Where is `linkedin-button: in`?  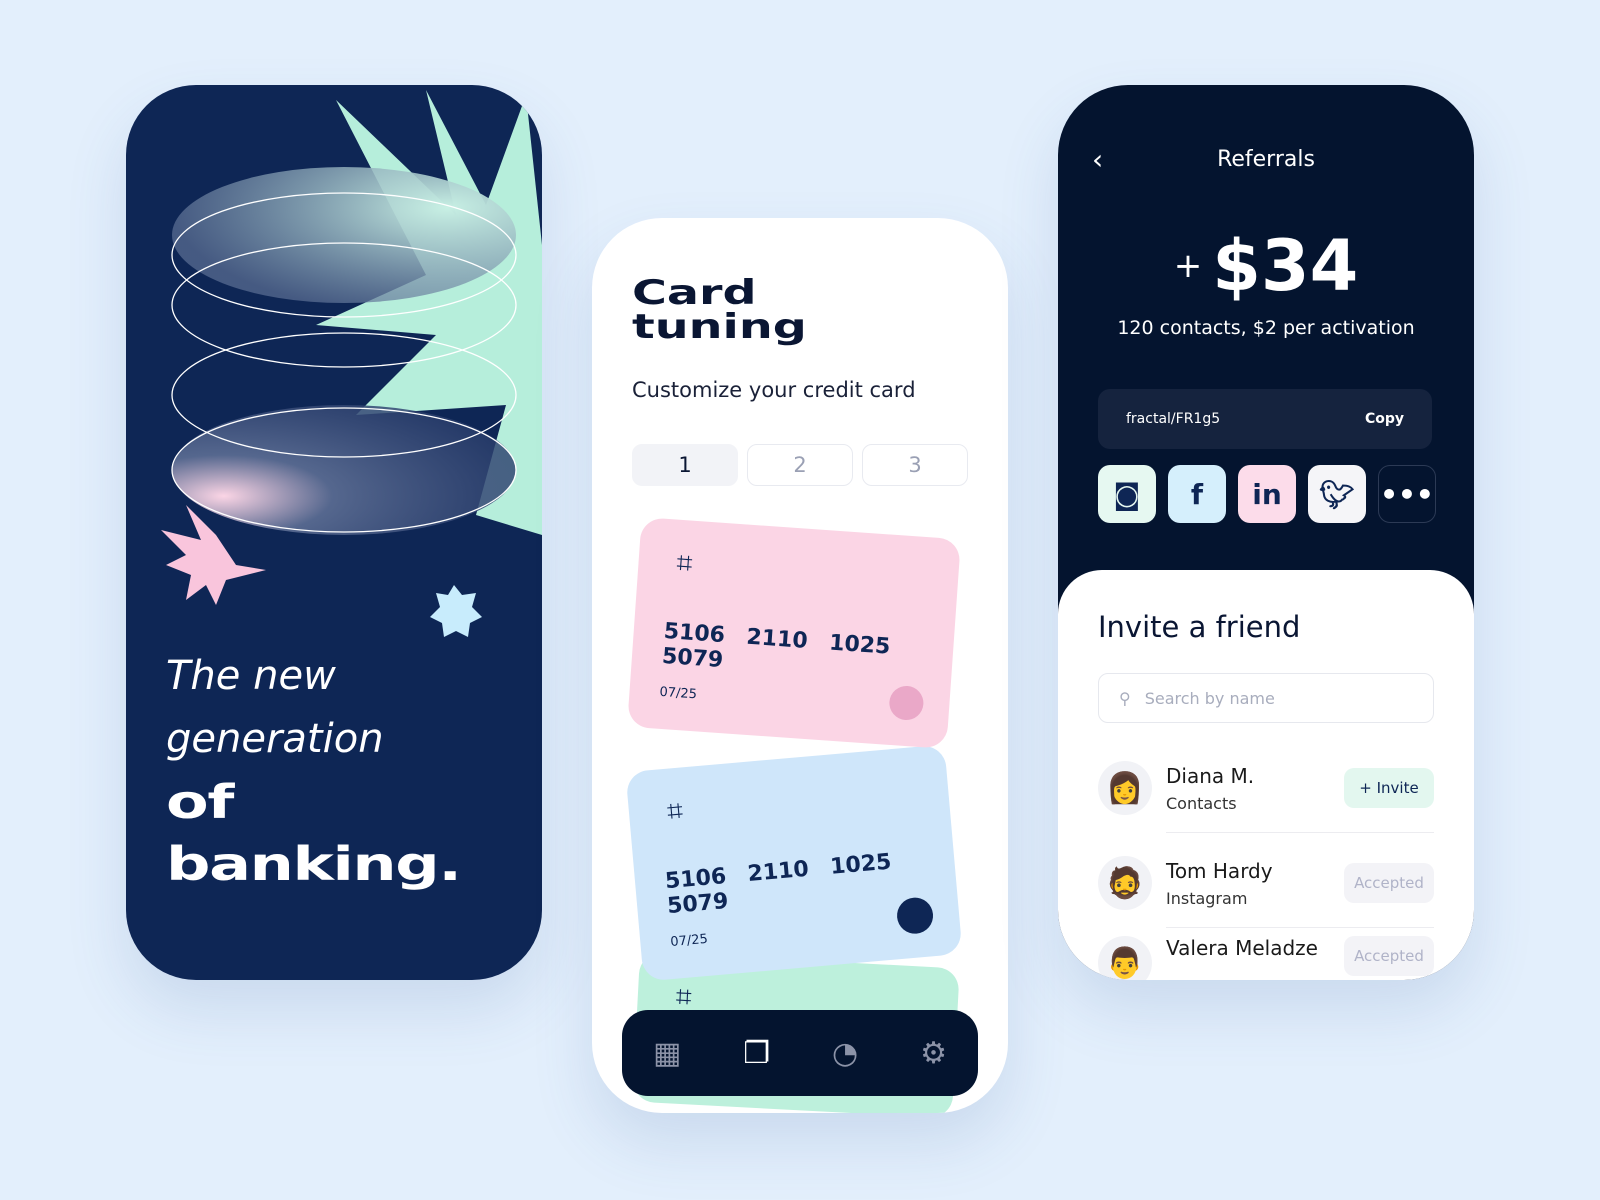 linkedin-button: in is located at coordinates (1267, 494).